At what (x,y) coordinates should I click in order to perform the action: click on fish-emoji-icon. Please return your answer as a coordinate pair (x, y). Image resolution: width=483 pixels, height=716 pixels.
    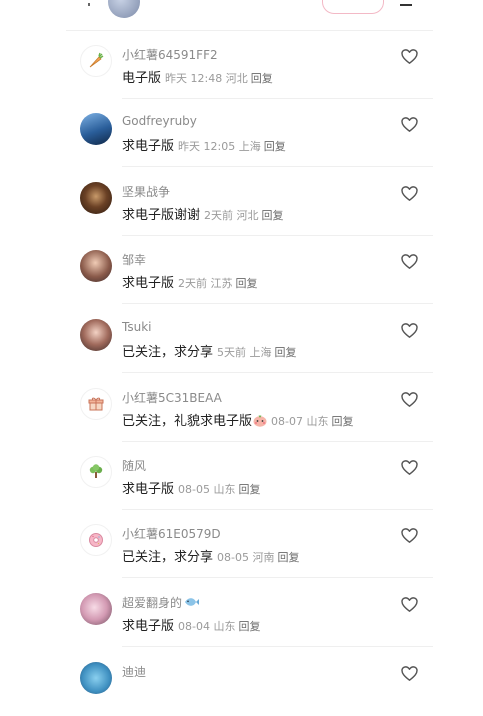
    Looking at the image, I should click on (192, 602).